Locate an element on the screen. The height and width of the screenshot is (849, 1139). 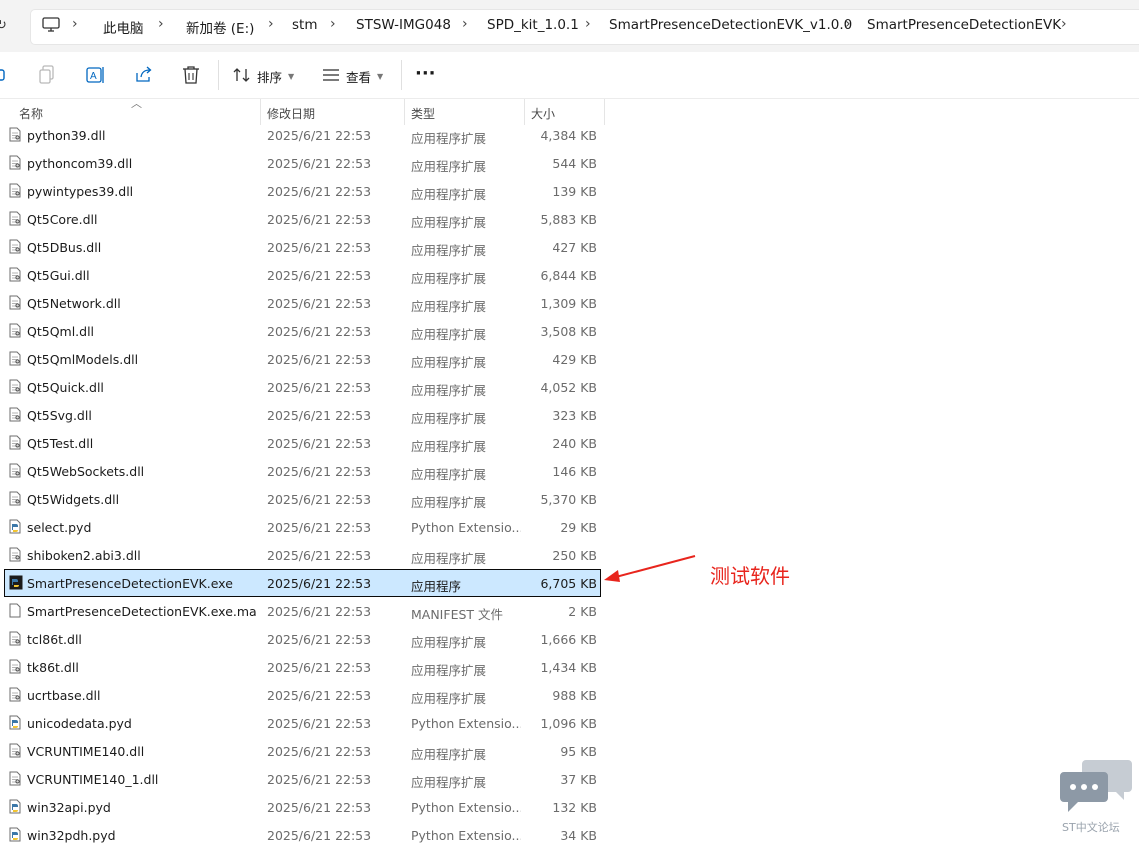
toolbar-divider is located at coordinates (218, 75).